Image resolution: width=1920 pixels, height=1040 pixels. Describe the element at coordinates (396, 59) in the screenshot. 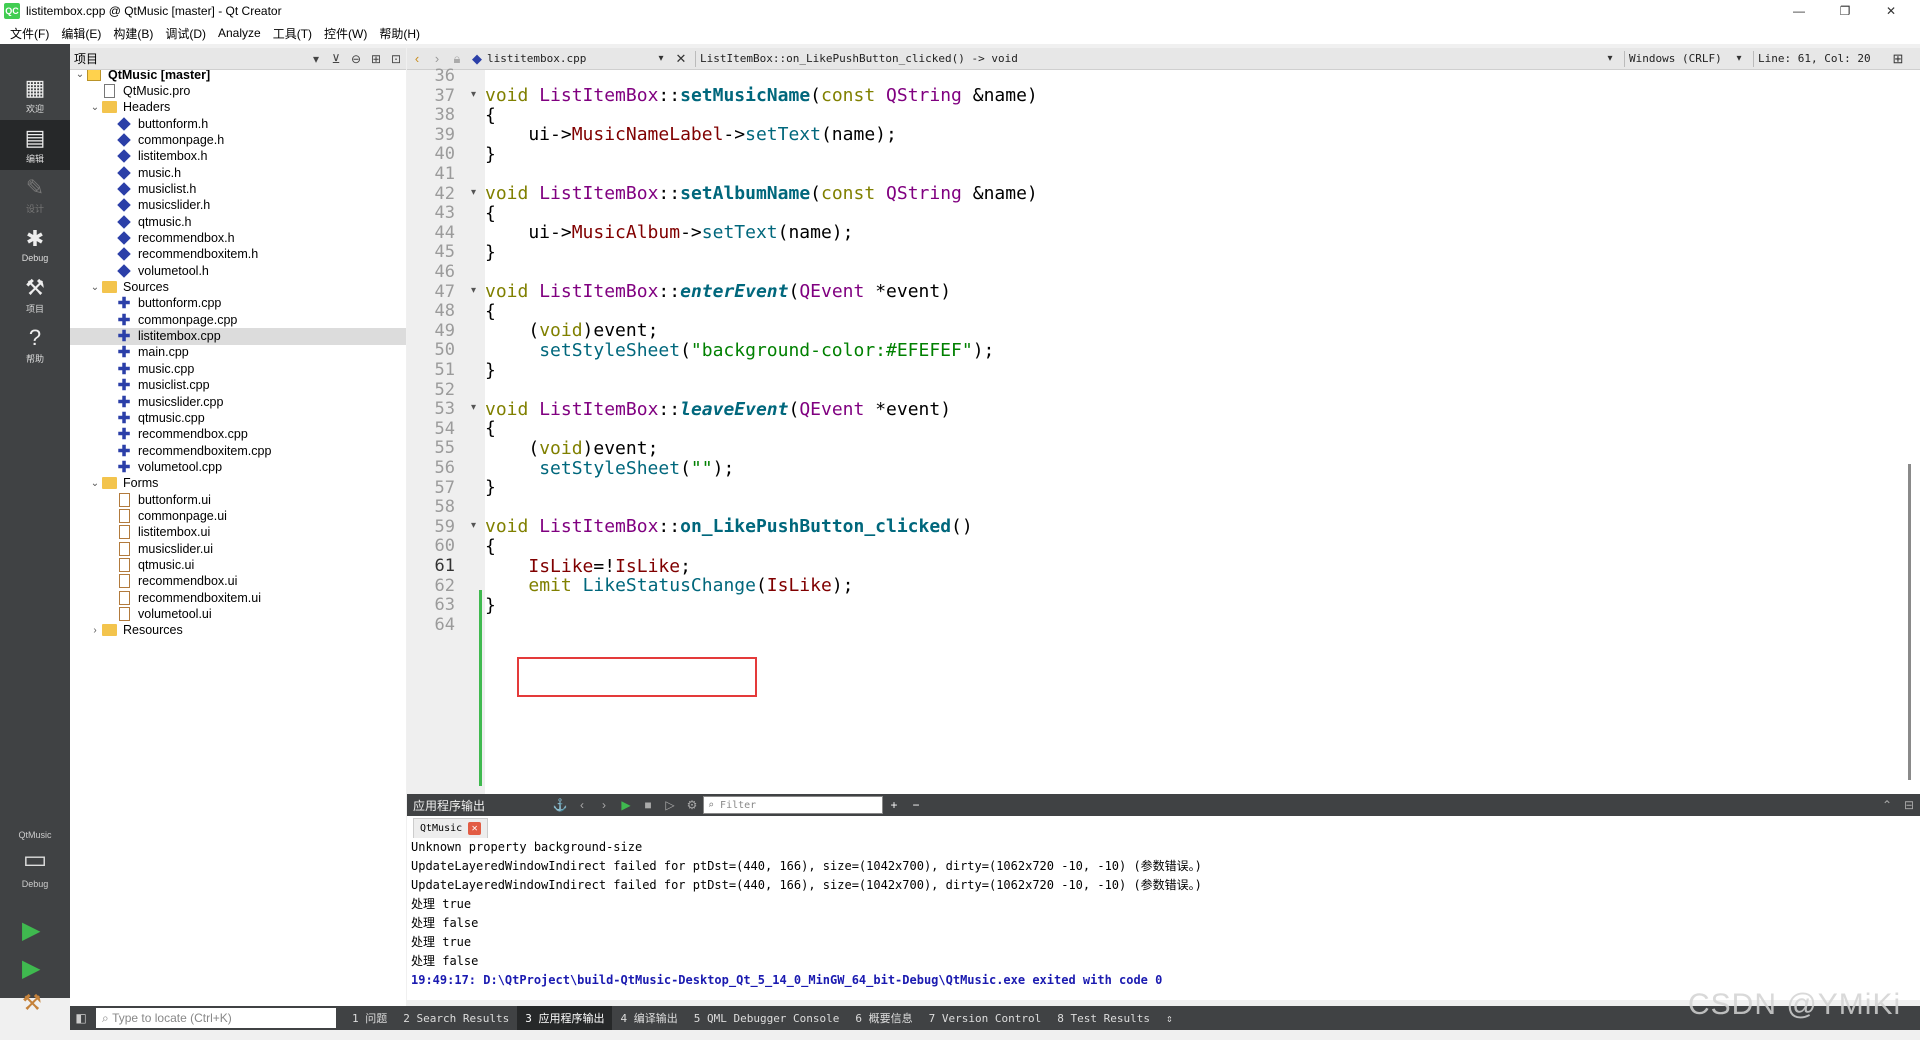

I see `close-pane-icon: ⊡` at that location.